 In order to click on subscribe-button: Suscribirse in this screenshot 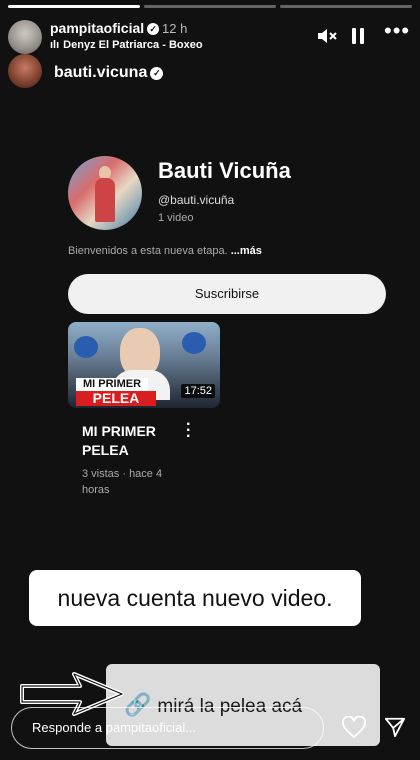, I will do `click(227, 294)`.